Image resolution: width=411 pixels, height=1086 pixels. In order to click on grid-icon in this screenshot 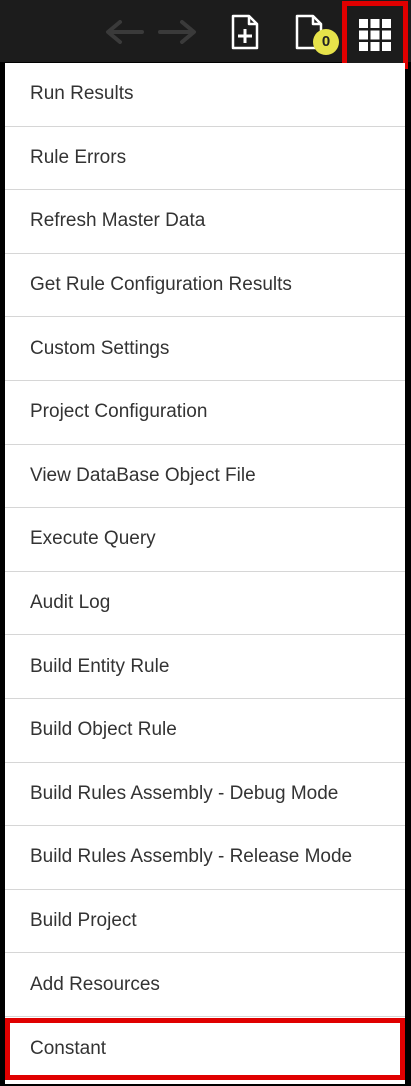, I will do `click(375, 35)`.